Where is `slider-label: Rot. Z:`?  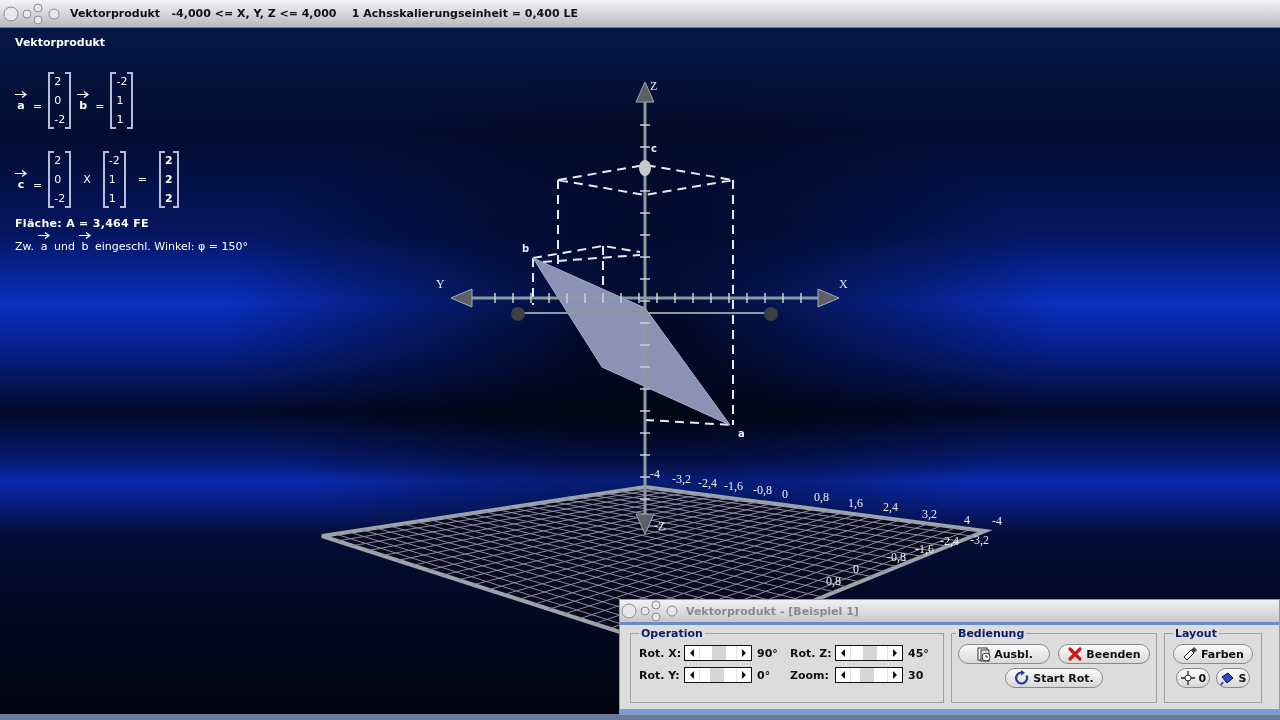 slider-label: Rot. Z: is located at coordinates (811, 653).